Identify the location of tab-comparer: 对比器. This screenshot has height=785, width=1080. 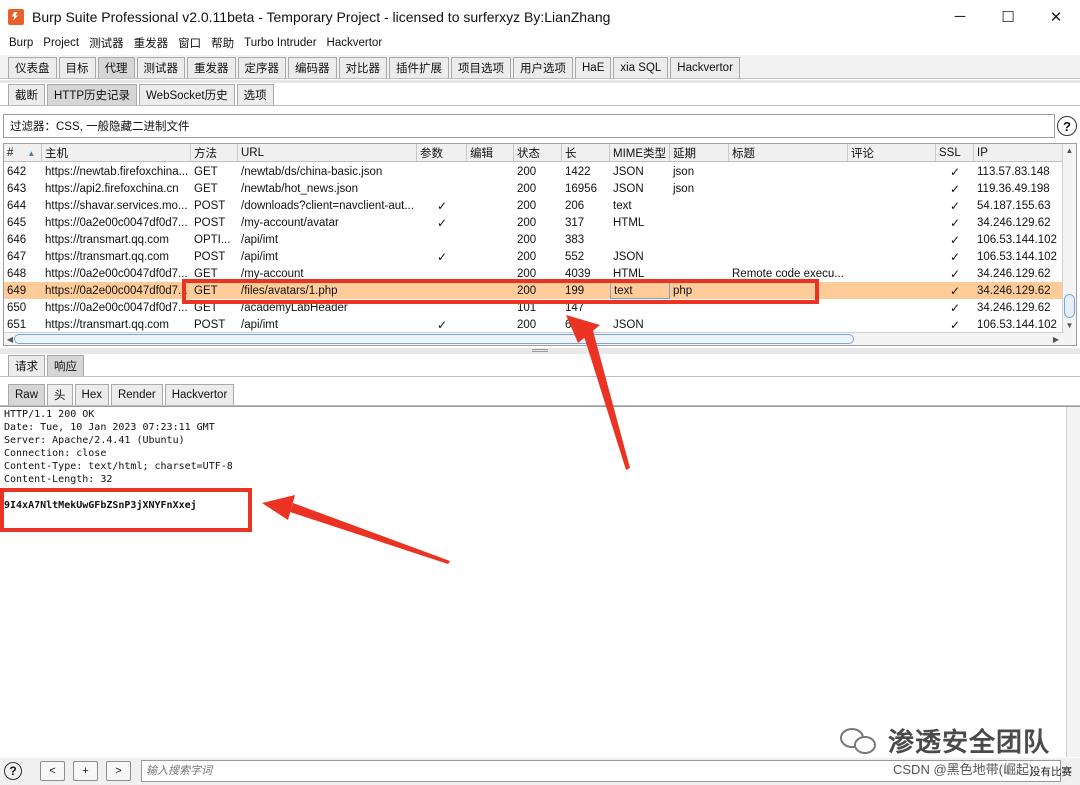
(362, 67).